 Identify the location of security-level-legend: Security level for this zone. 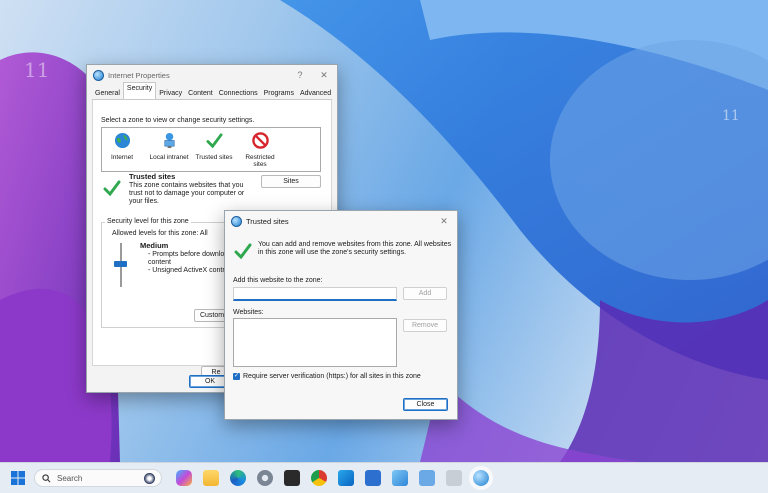
(148, 221).